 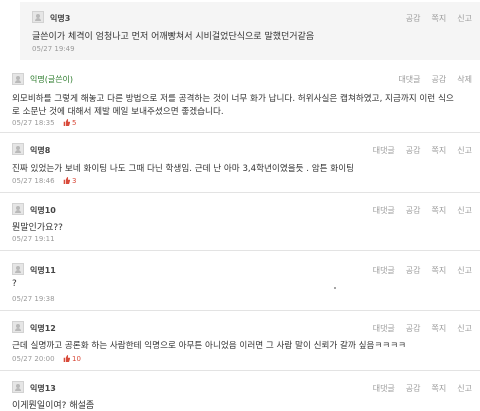 What do you see at coordinates (240, 221) in the screenshot?
I see `comment: 익명10 대댓글 공감 쪽지 신고 뭔말인가요?? 05/27 19:11` at bounding box center [240, 221].